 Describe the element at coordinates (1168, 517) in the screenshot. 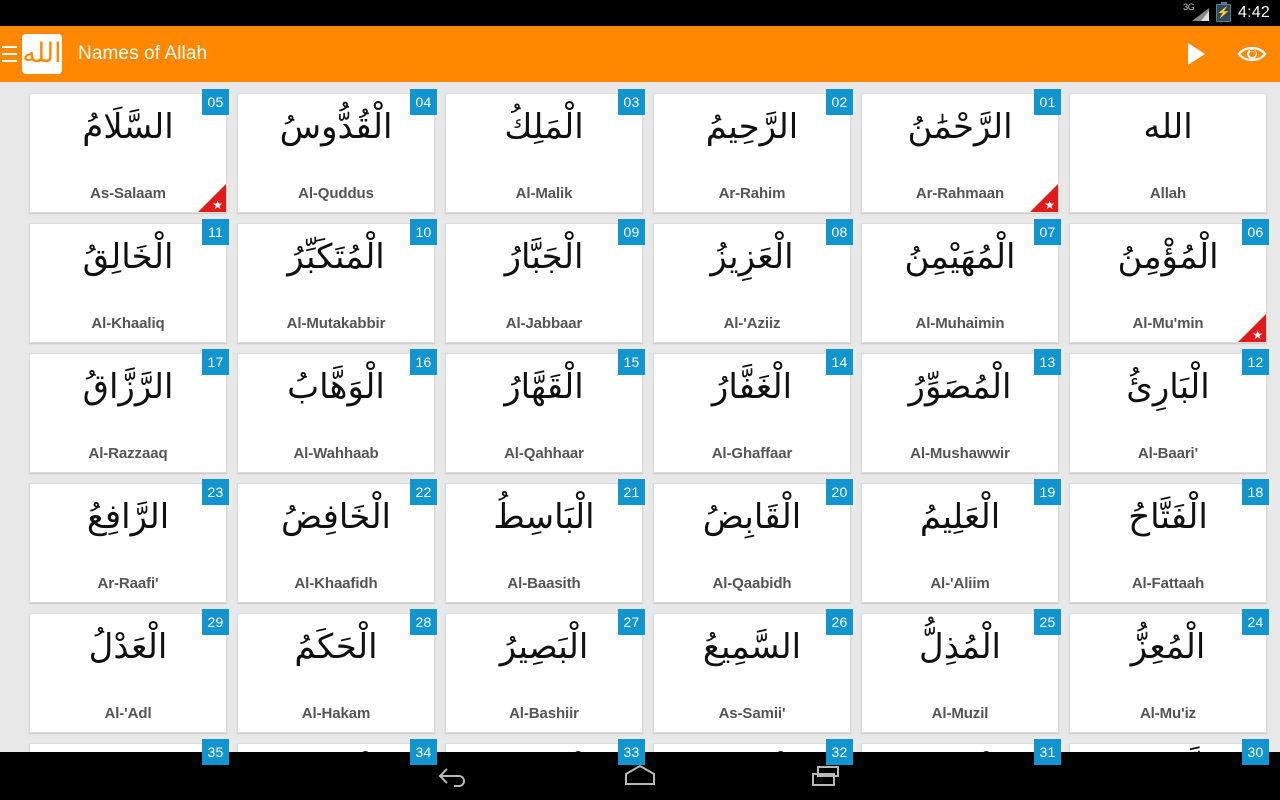

I see `arabic-name: الْفَتَّاحُ` at that location.